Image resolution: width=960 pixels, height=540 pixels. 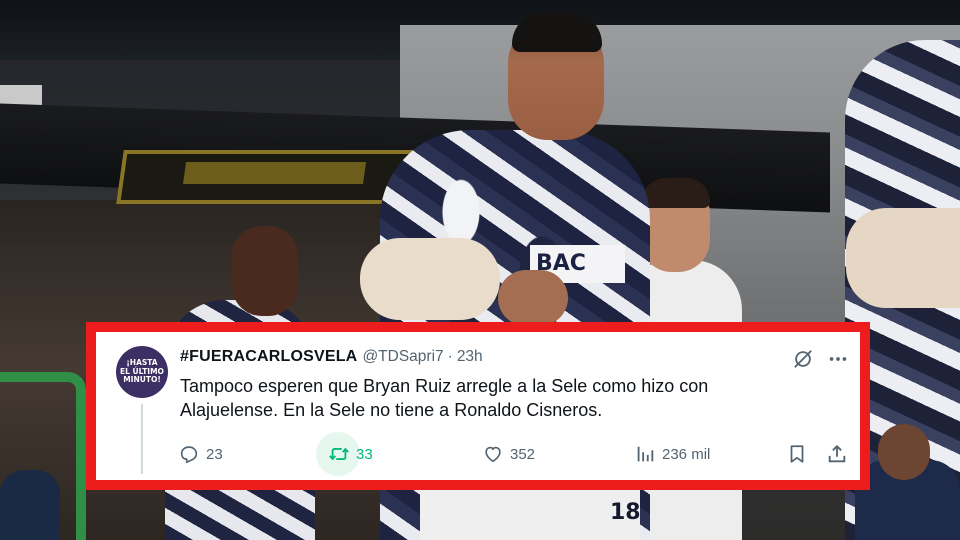 What do you see at coordinates (797, 454) in the screenshot?
I see `bookmark-icon` at bounding box center [797, 454].